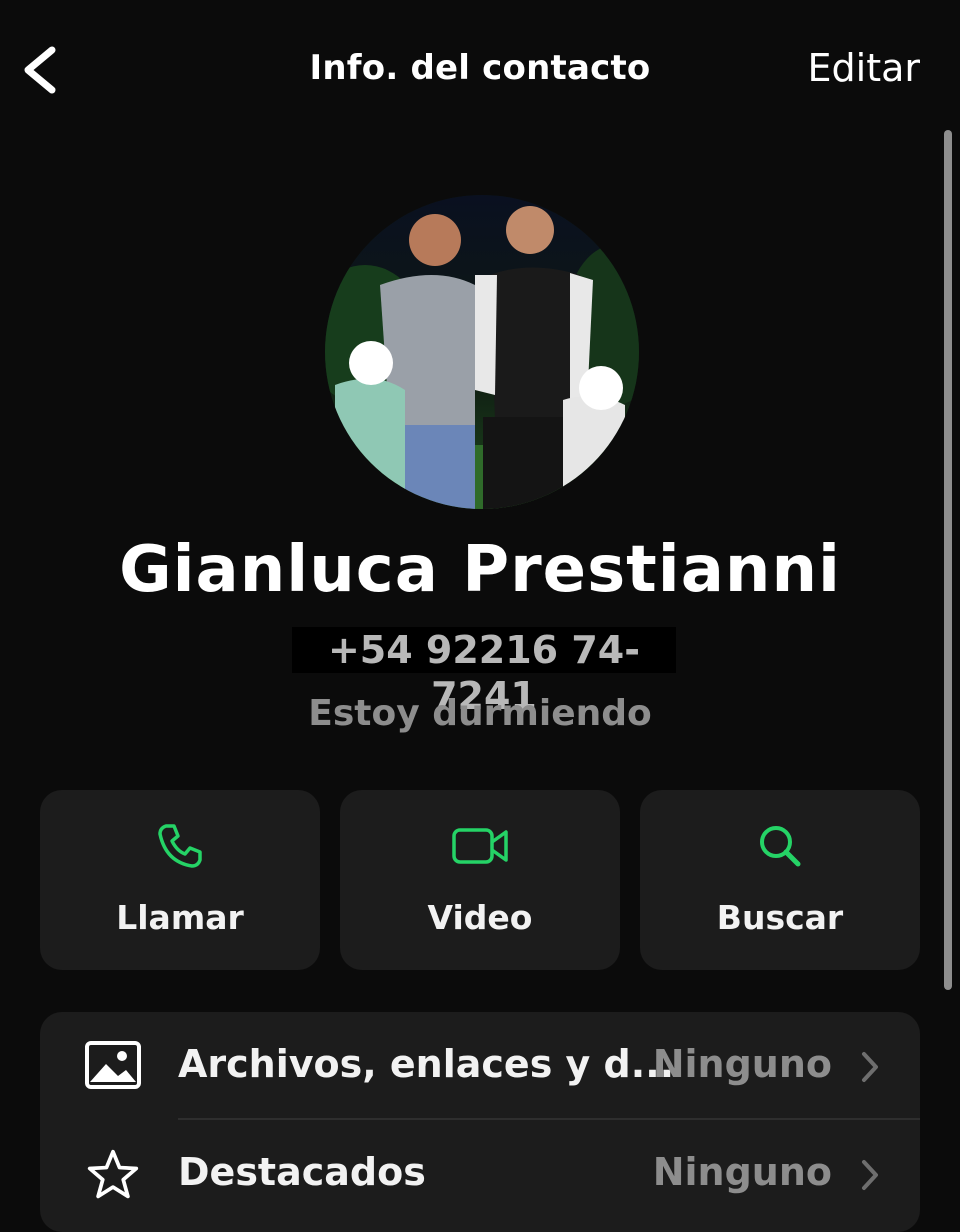  I want to click on top-navigation-bar: Info. del contacto Editar, so click(480, 70).